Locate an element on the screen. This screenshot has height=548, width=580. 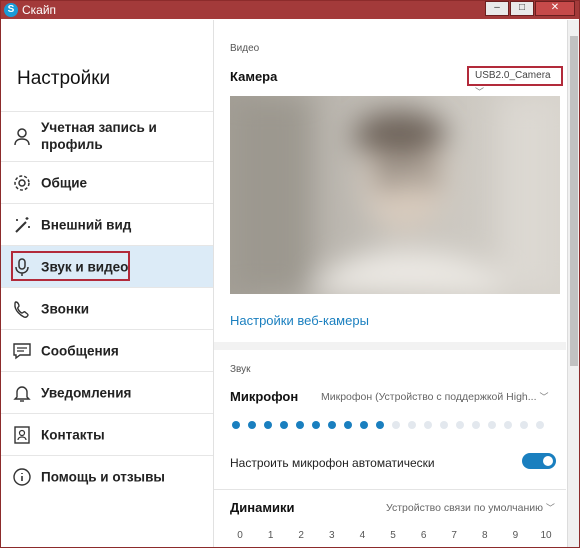
volume-tick-label: 3 is located at coordinates (332, 535).